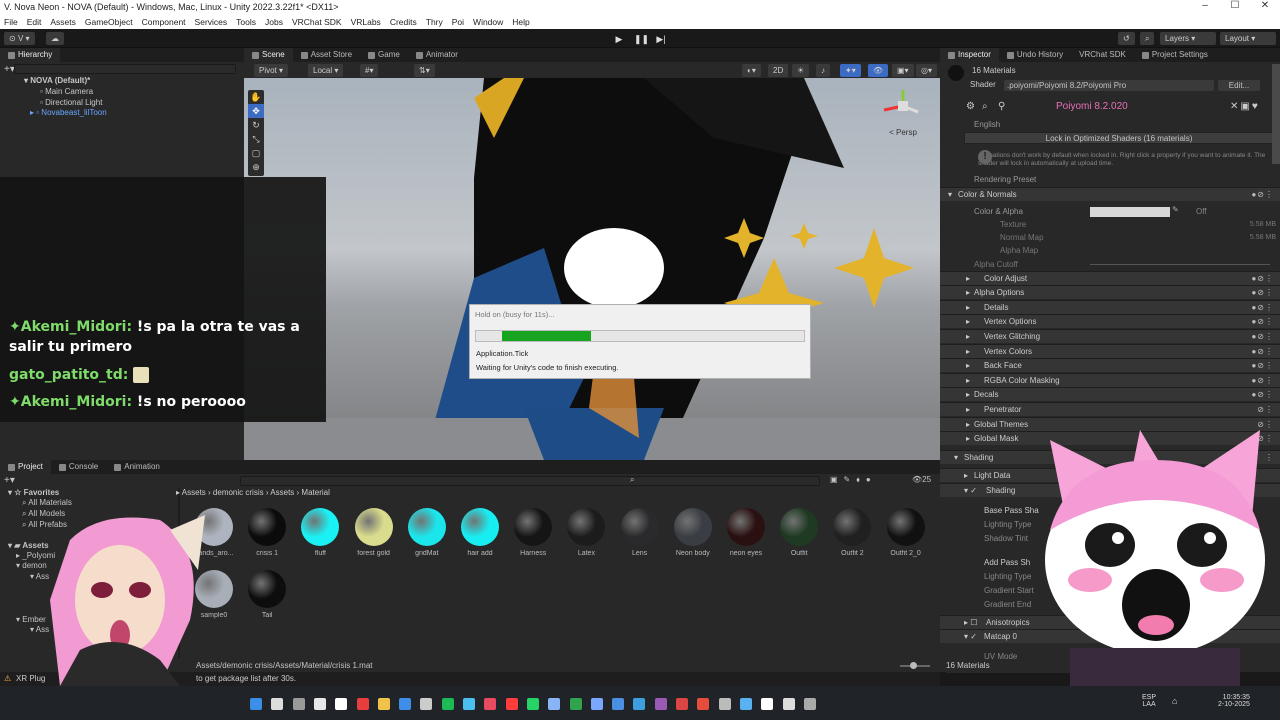 The image size is (1280, 720). Describe the element at coordinates (778, 70) in the screenshot. I see `mode-2d-toggle: 2D` at that location.